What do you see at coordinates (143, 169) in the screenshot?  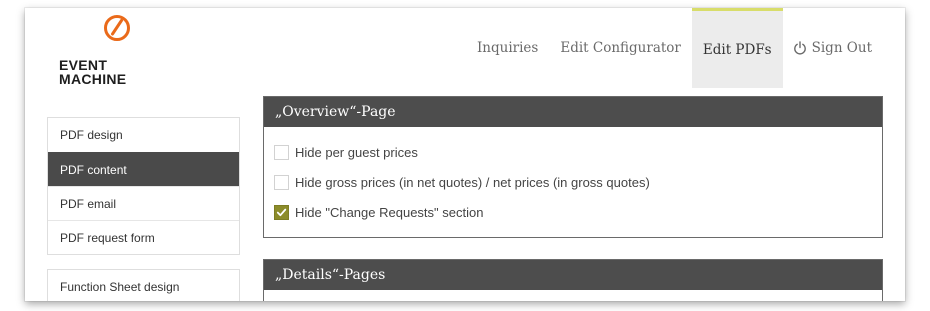 I see `sidebar-item-pdf-content: PDF content` at bounding box center [143, 169].